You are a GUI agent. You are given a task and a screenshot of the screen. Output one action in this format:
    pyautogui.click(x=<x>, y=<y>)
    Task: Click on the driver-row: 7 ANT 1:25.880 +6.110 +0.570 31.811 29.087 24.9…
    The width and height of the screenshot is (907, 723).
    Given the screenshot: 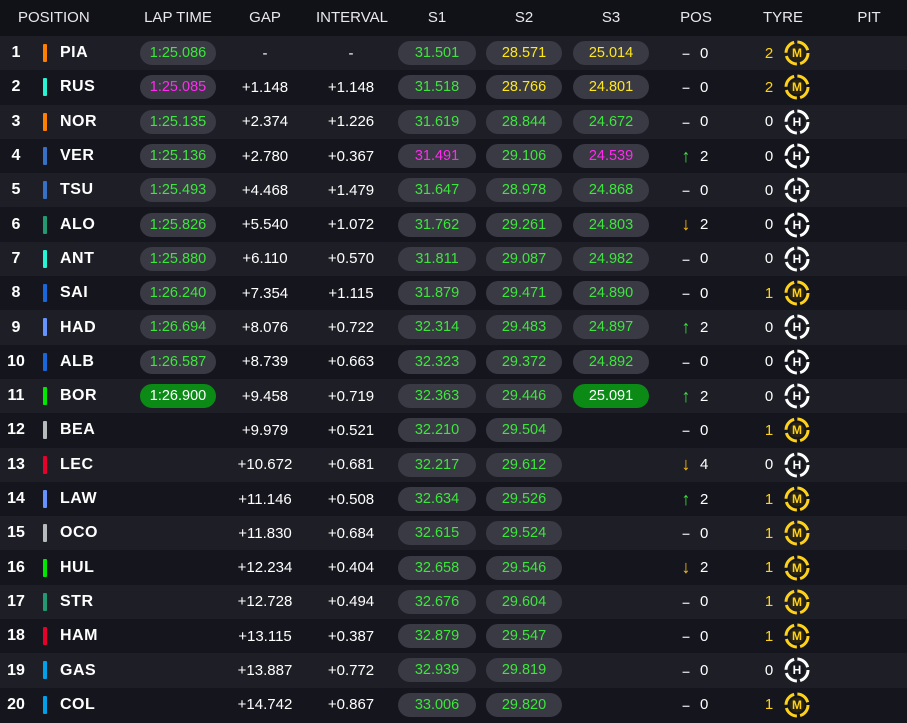 What is the action you would take?
    pyautogui.click(x=453, y=259)
    